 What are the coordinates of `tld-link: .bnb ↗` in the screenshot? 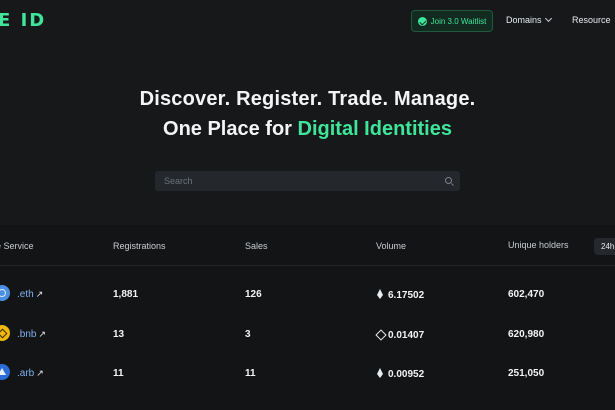 It's located at (31, 334).